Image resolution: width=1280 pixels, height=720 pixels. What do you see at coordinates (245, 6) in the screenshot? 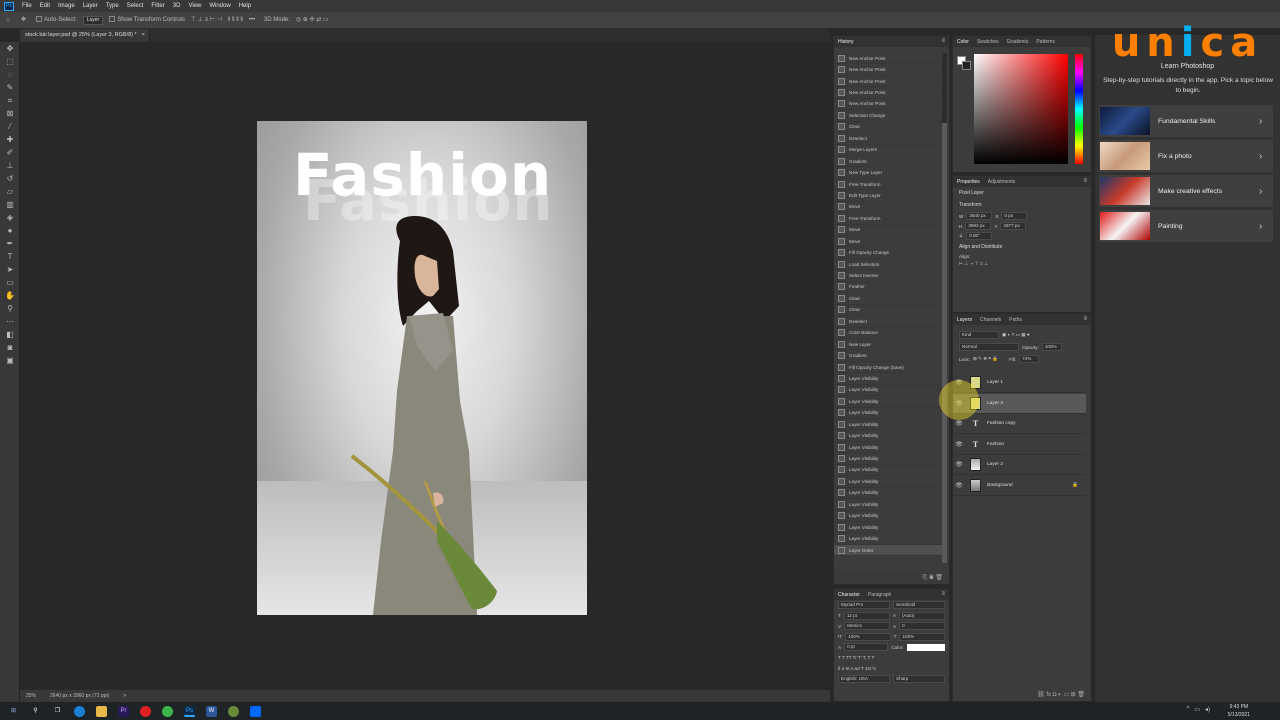
I see `menu-help: Help` at bounding box center [245, 6].